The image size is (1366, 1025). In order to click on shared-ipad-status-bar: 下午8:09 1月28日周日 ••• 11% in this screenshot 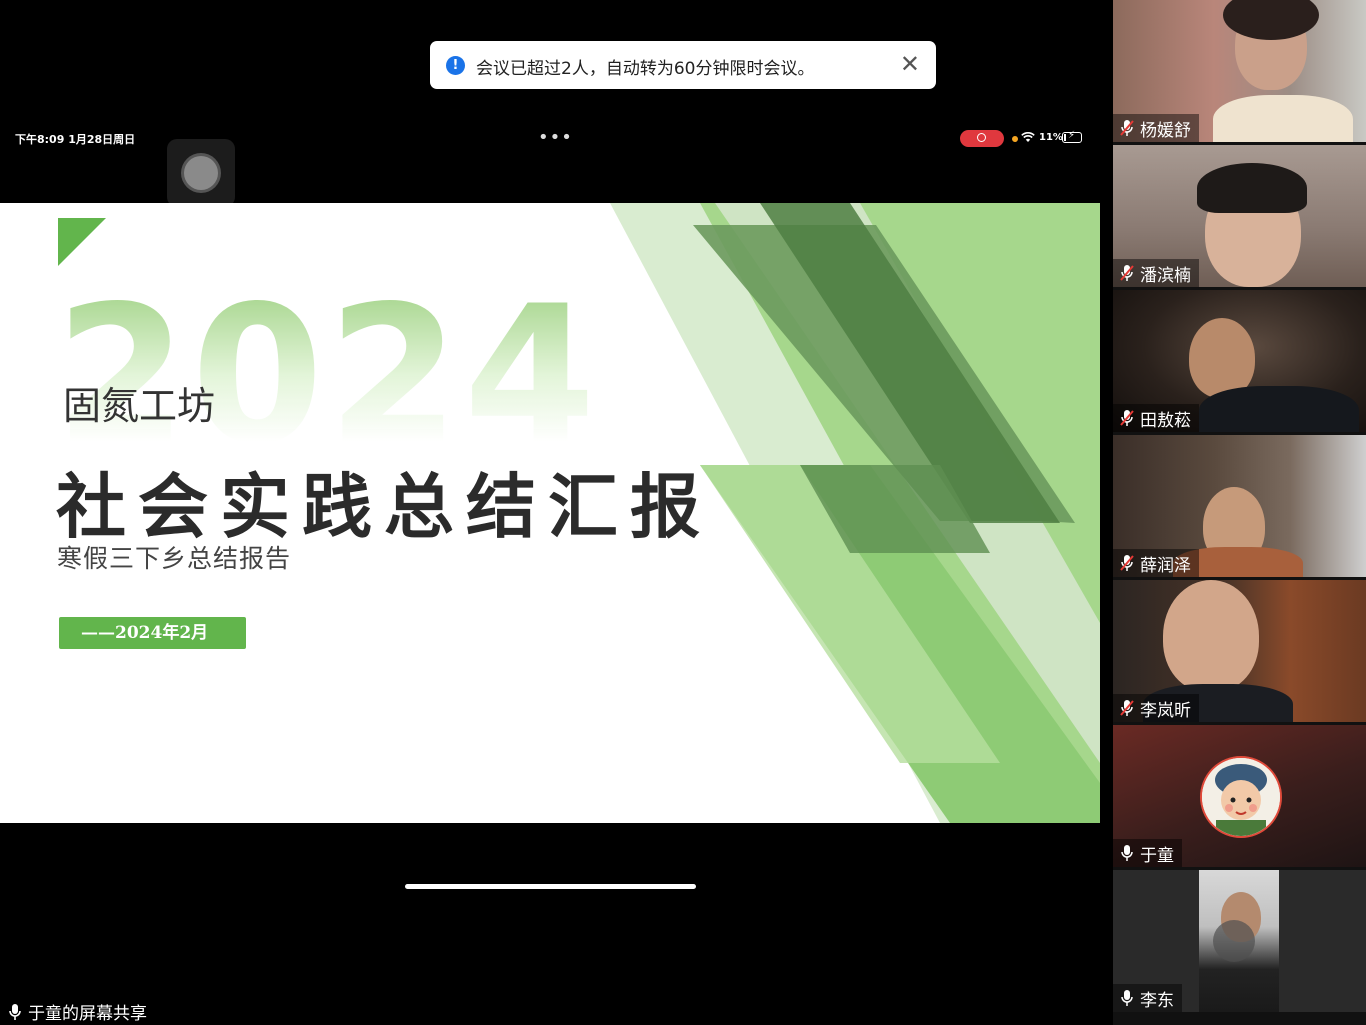, I will do `click(550, 139)`.